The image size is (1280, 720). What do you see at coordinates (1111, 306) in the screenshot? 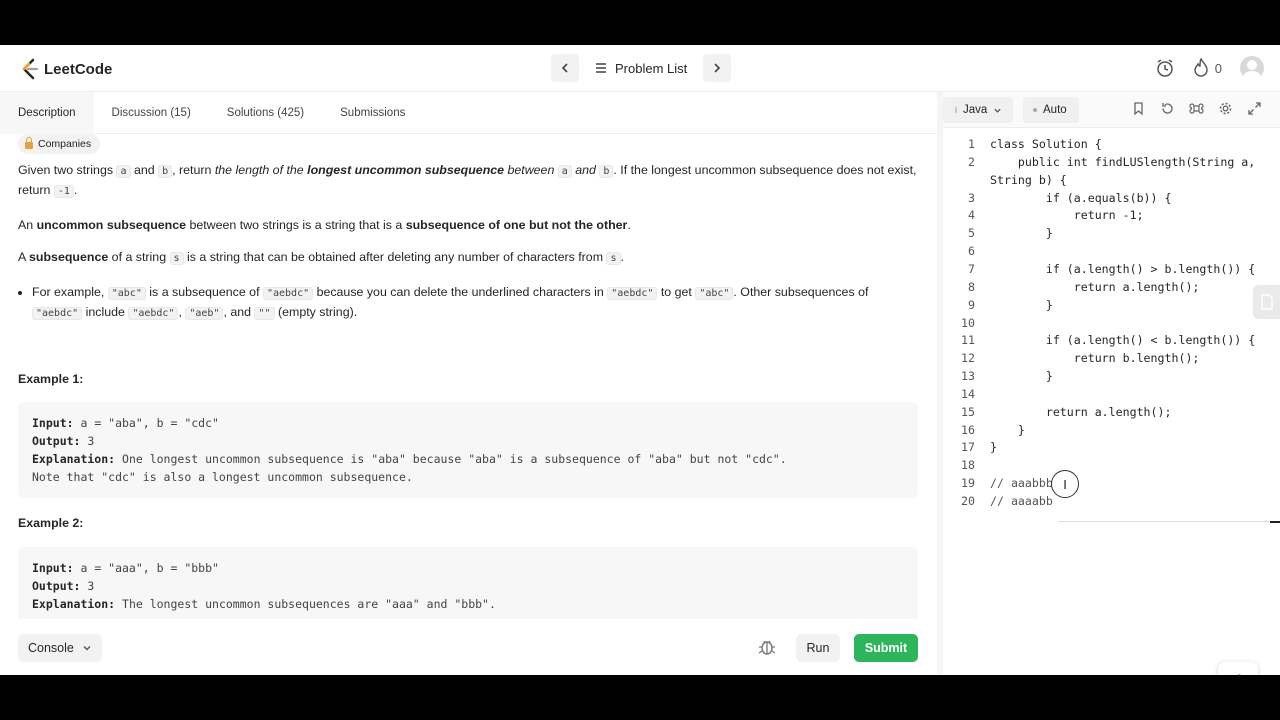
I see `code-line: 9 }` at bounding box center [1111, 306].